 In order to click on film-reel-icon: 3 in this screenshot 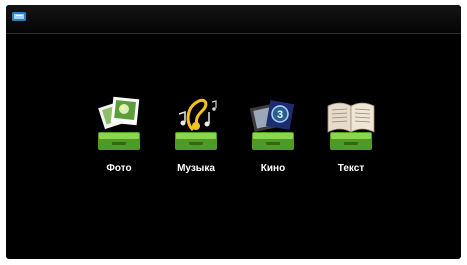, I will do `click(272, 125)`.